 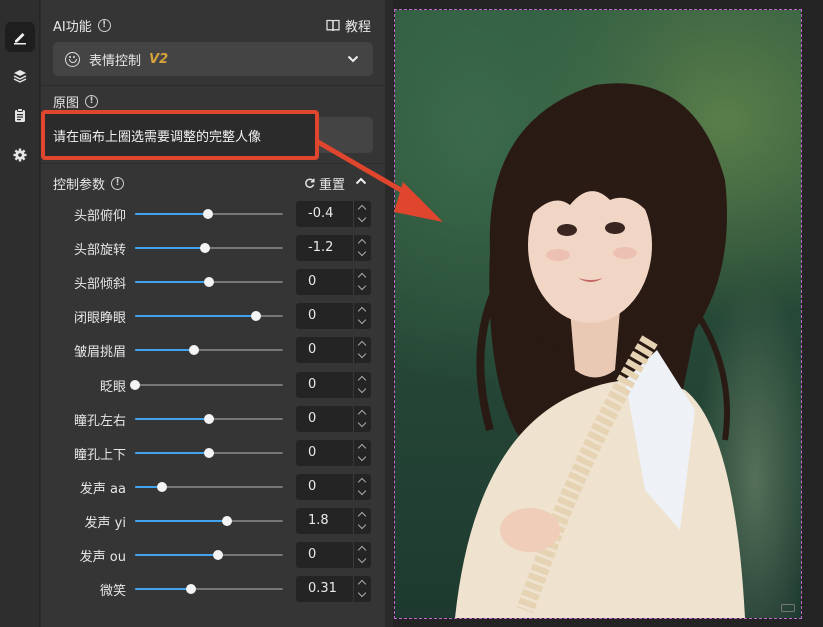 What do you see at coordinates (115, 61) in the screenshot?
I see `ai-function-selected: 表情控制` at bounding box center [115, 61].